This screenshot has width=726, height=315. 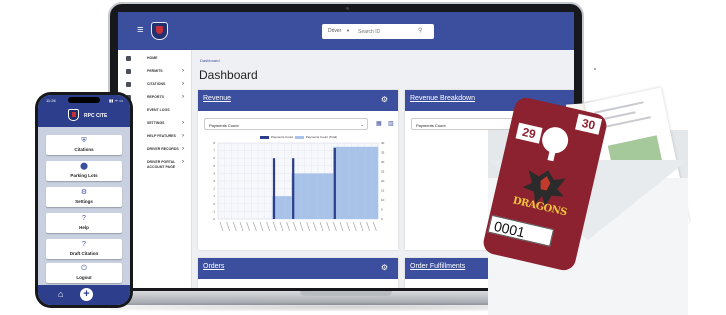 What do you see at coordinates (155, 60) in the screenshot?
I see `sidebar-item-home: HOME` at bounding box center [155, 60].